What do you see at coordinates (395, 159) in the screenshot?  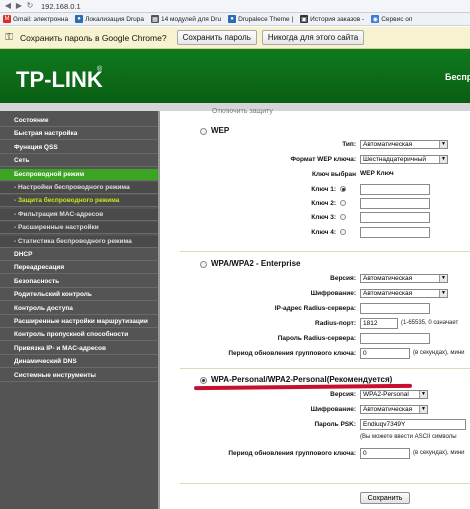 I see `wep-format-value: Шестнадцатеричный` at bounding box center [395, 159].